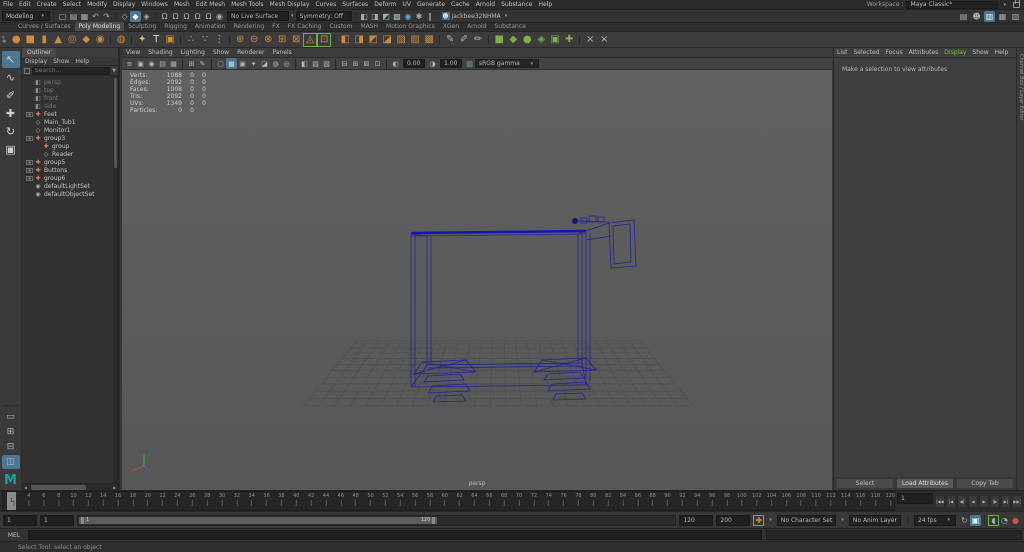 This screenshot has height=552, width=1024. Describe the element at coordinates (70, 186) in the screenshot. I see `outliner-item-defaultlightset: ◉ defaultLightSet` at that location.